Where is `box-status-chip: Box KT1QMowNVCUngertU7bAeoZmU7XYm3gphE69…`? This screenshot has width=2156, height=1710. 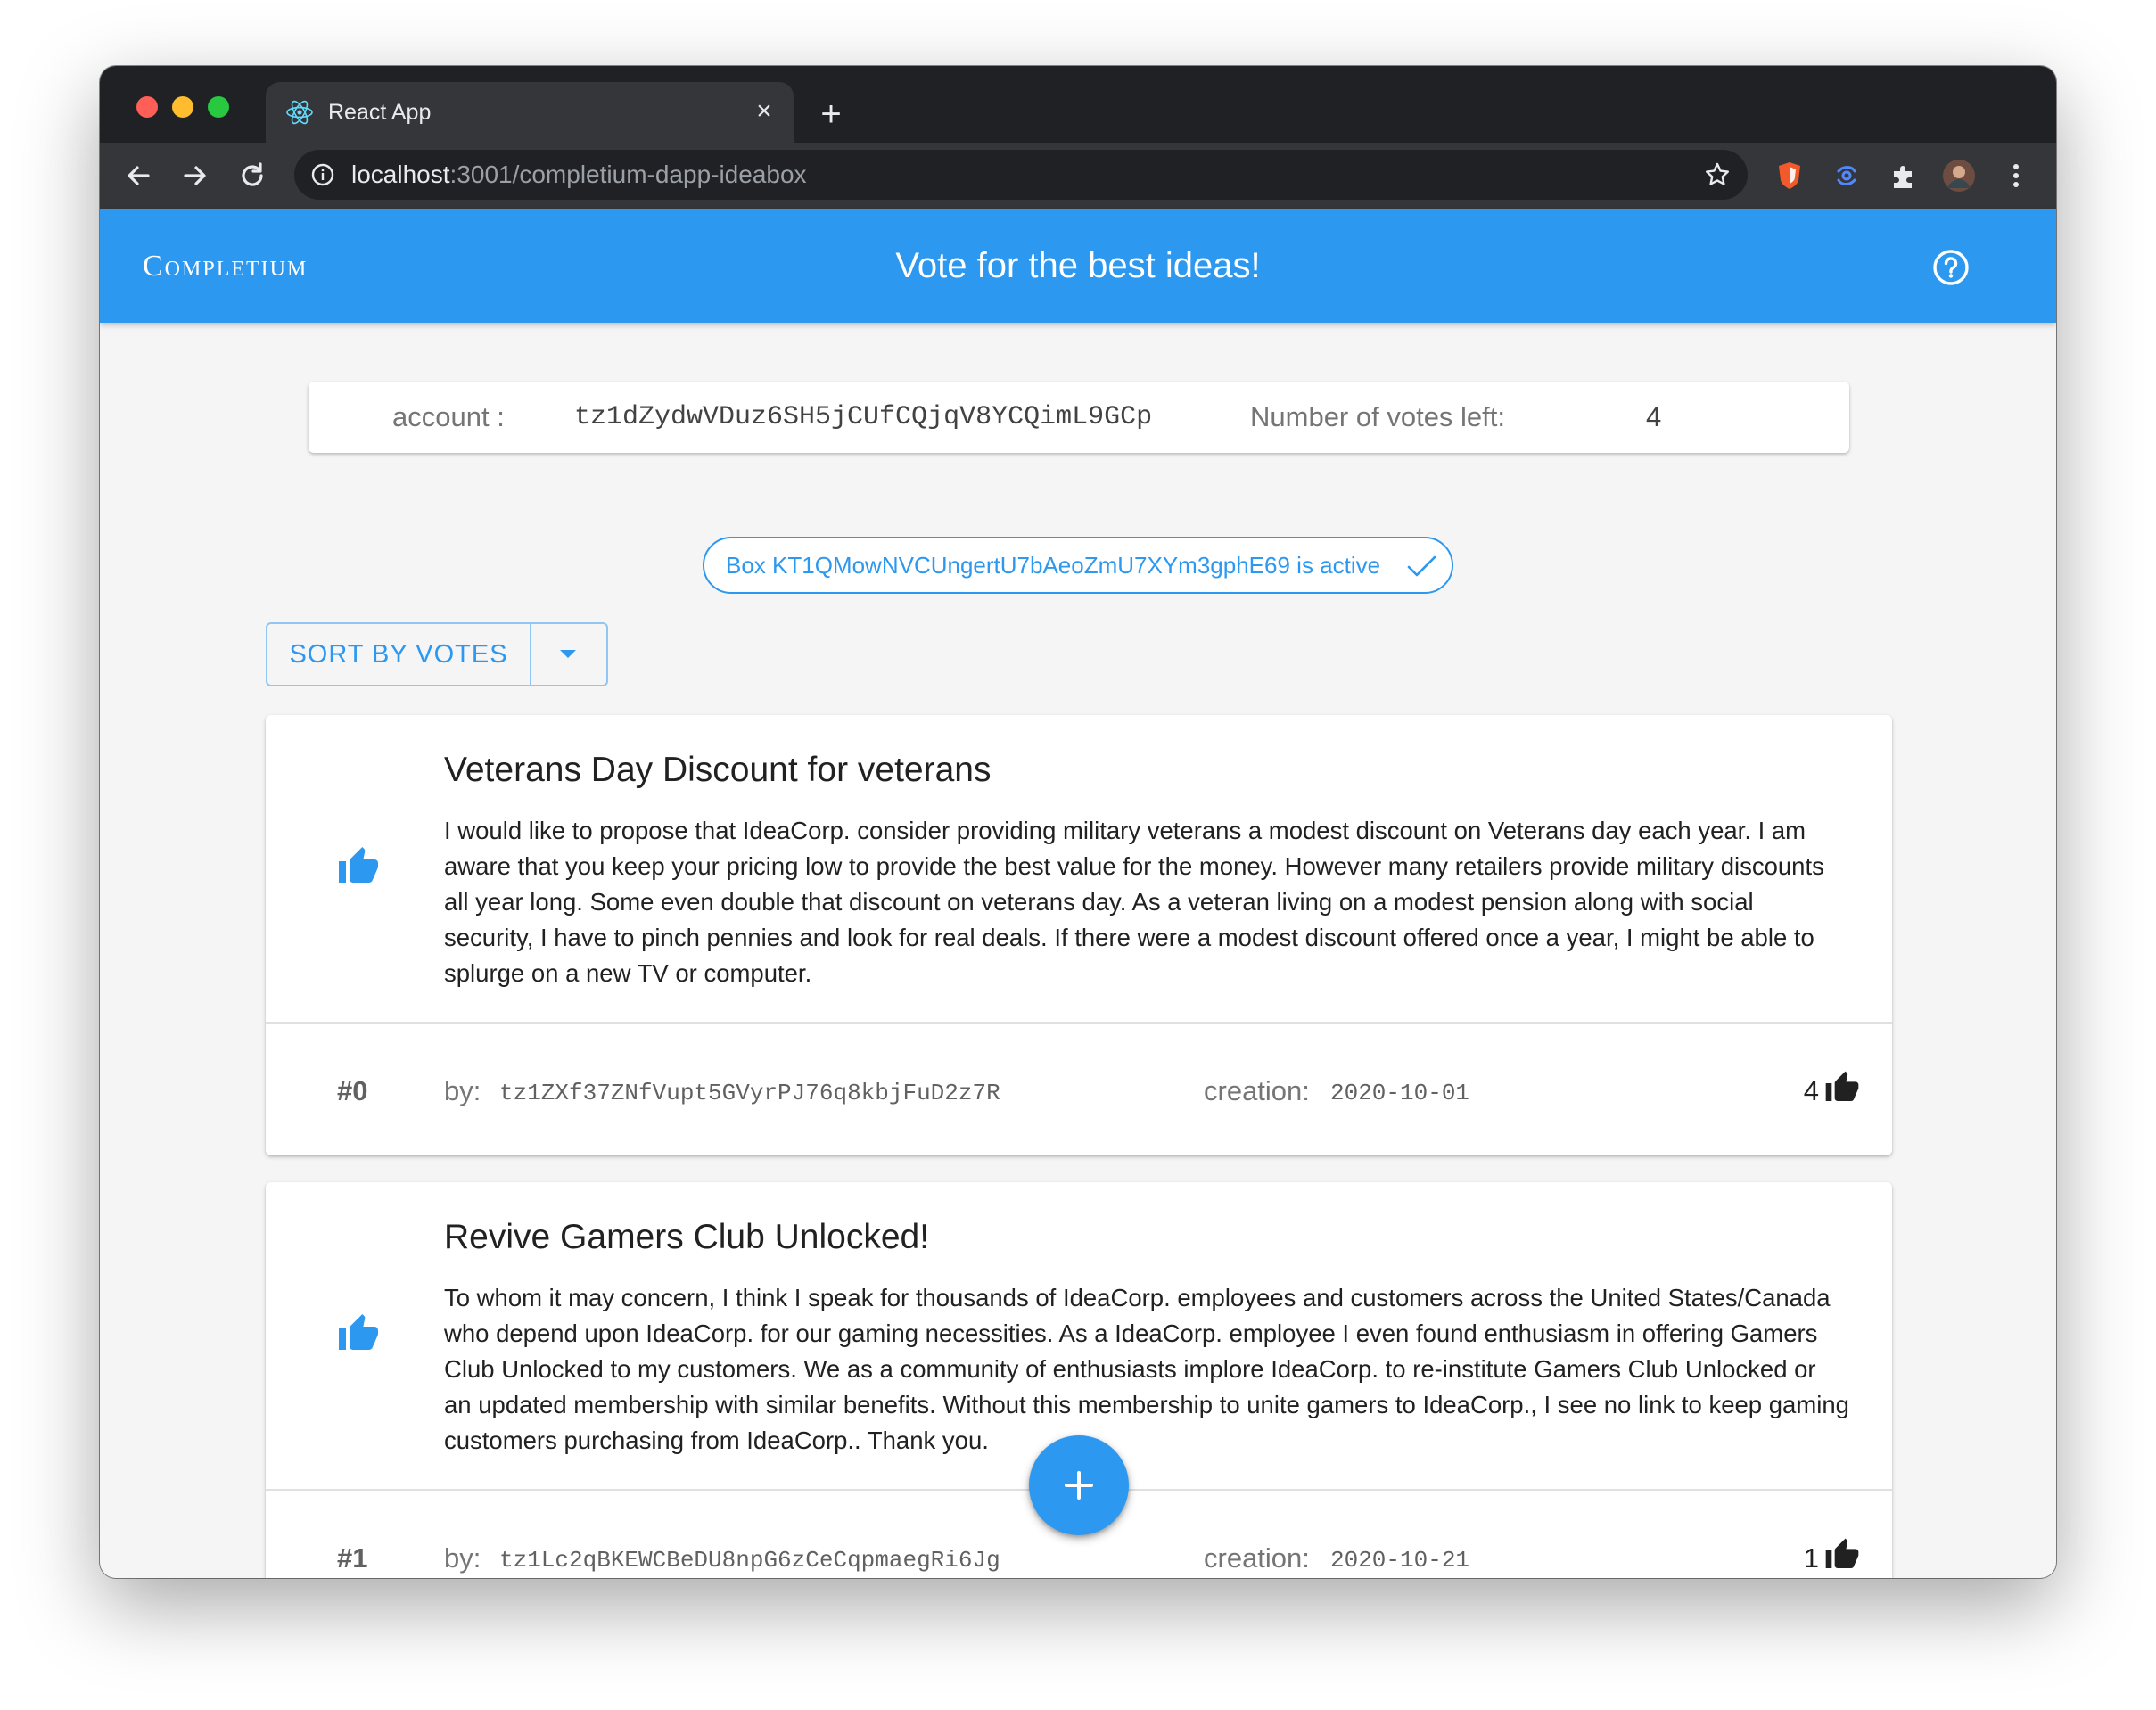 box-status-chip: Box KT1QMowNVCUngertU7bAeoZmU7XYm3gphE69… is located at coordinates (1078, 565).